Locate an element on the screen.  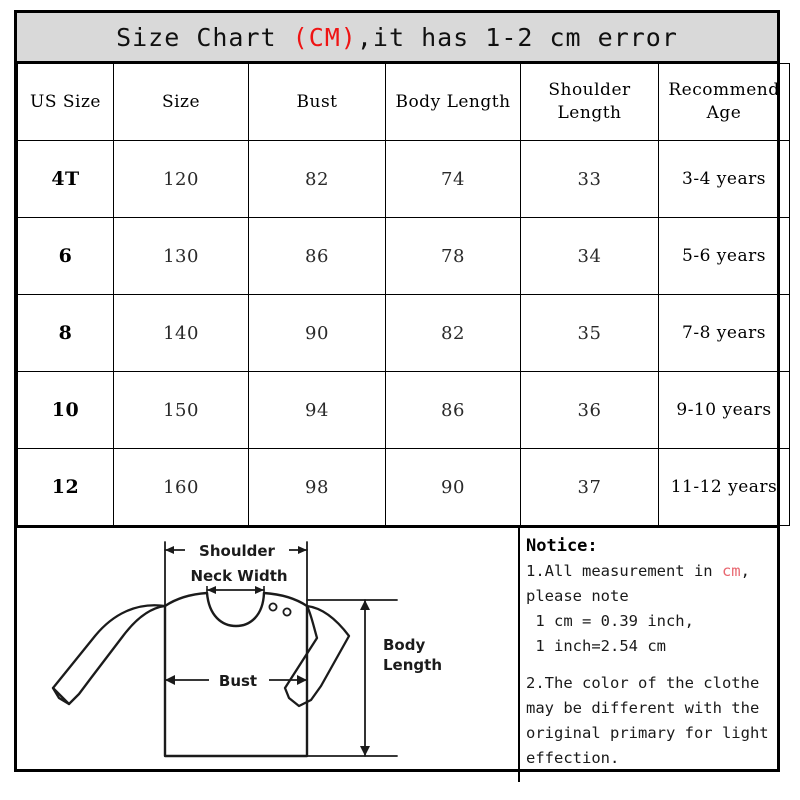
page-title: Size Chart (CM),it has 1-2 cm error is located at coordinates (397, 37).